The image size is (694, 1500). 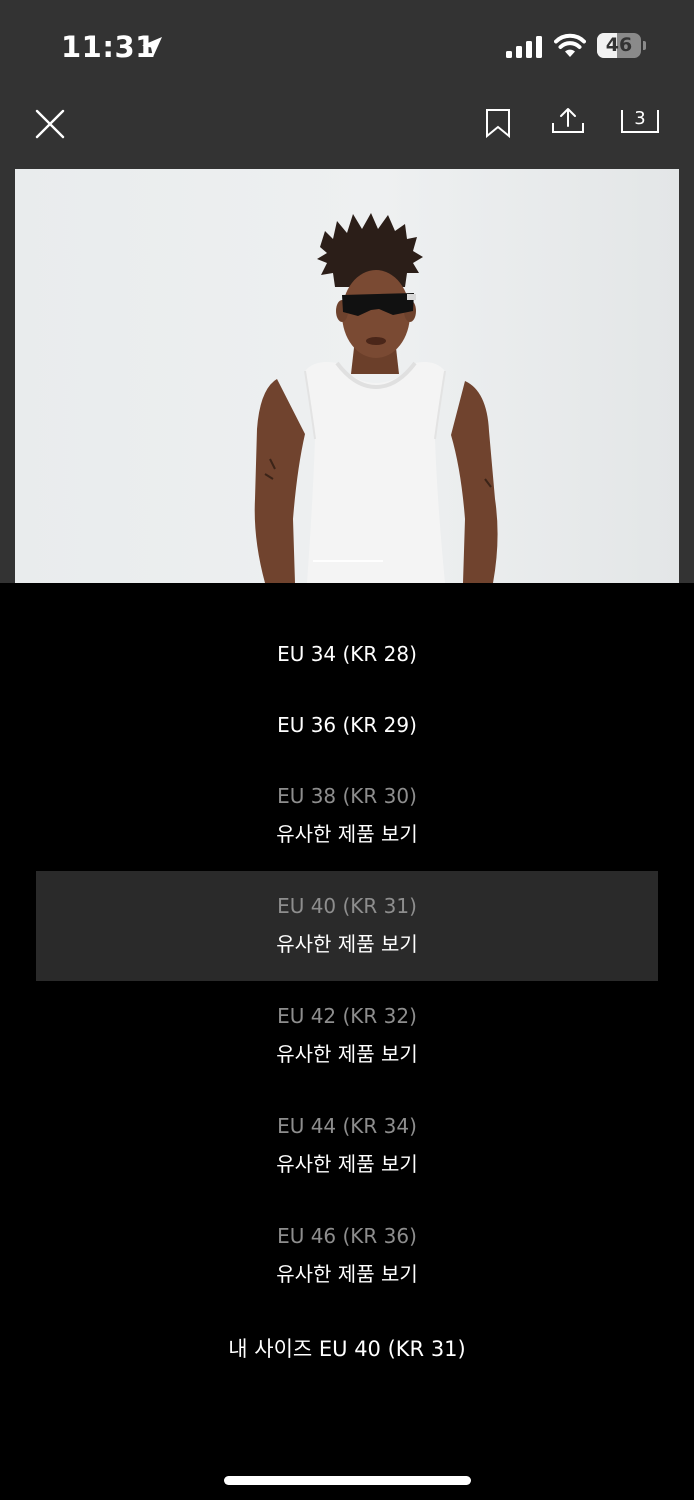 What do you see at coordinates (347, 1126) in the screenshot?
I see `size-label: EU 44 (KR 34)` at bounding box center [347, 1126].